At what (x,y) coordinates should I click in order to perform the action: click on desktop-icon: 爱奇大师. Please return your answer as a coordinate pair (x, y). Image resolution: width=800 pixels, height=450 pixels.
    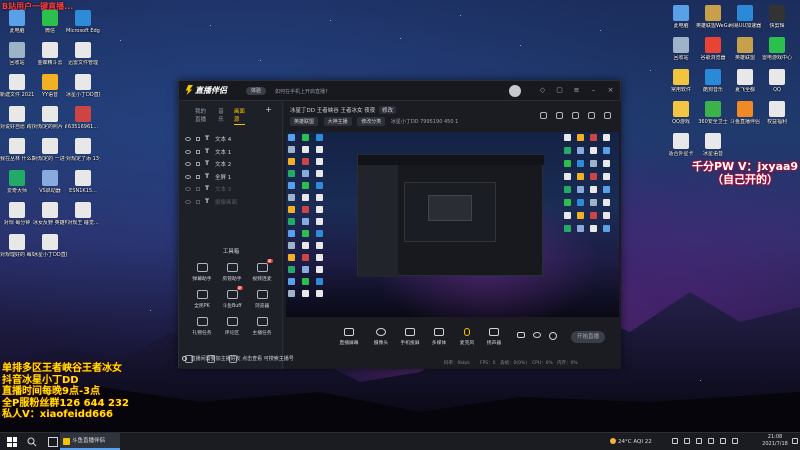
    Looking at the image, I should click on (17, 182).